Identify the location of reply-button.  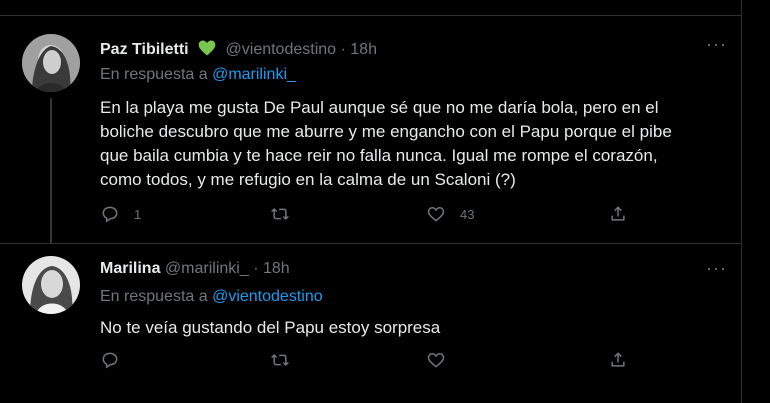
(117, 360).